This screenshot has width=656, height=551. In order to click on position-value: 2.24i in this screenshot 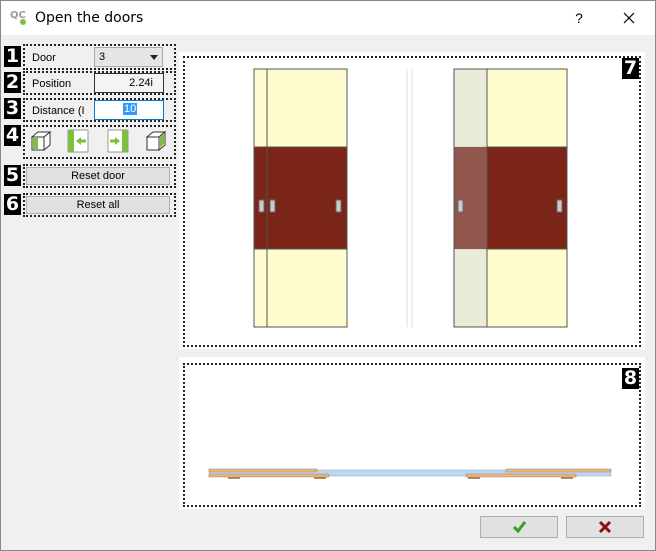, I will do `click(129, 83)`.